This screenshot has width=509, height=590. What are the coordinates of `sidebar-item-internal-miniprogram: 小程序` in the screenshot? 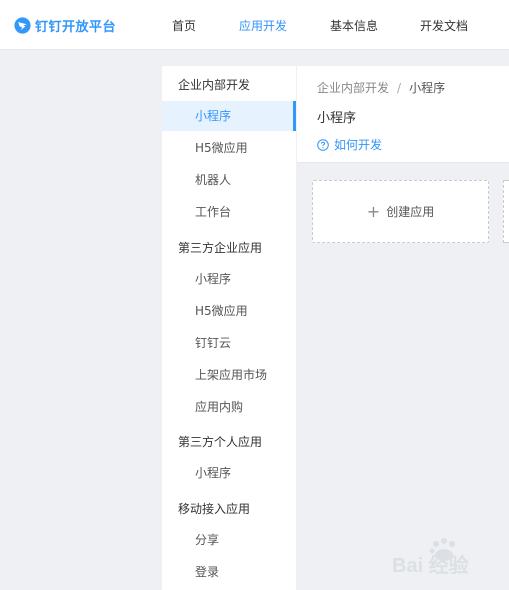 It's located at (229, 116).